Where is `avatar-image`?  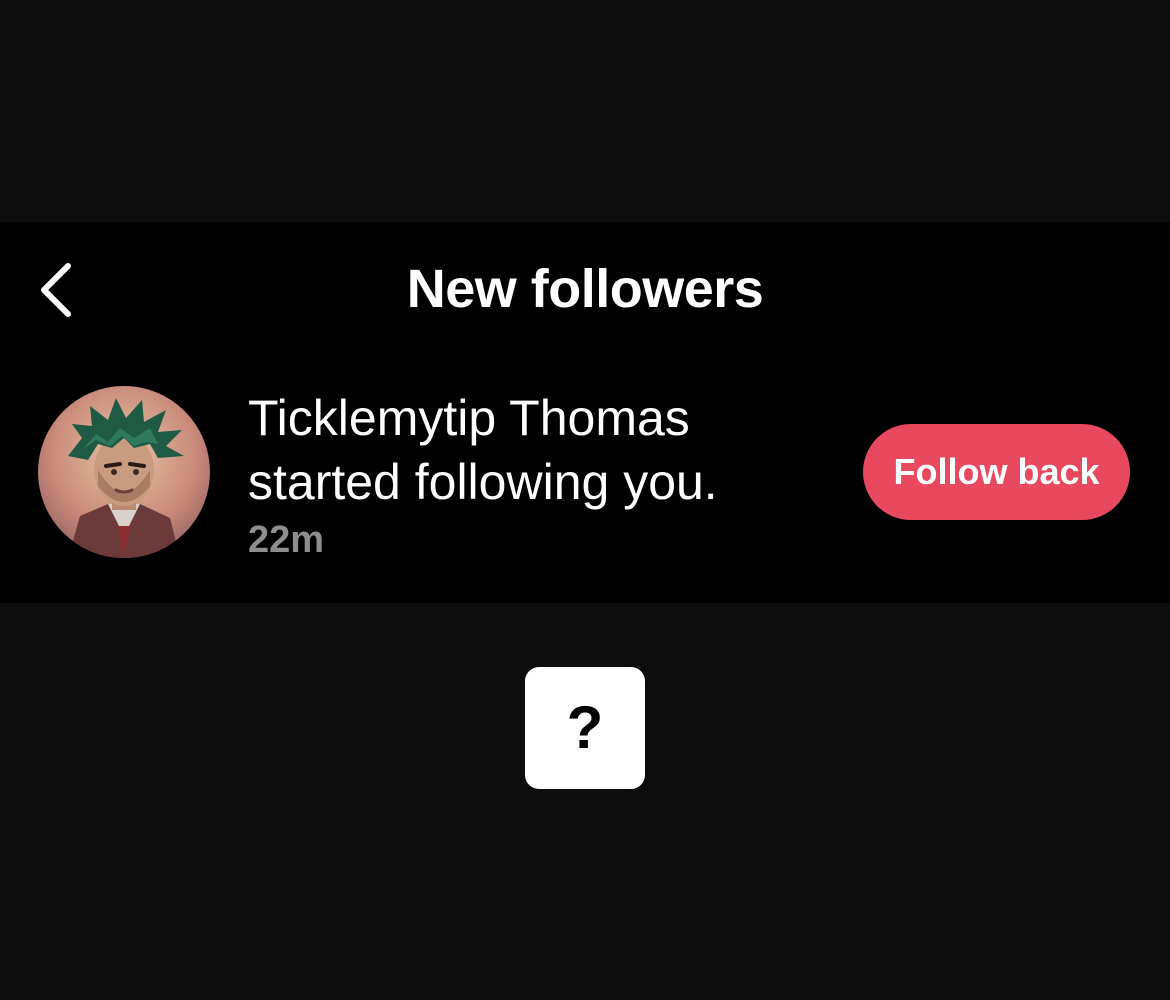
avatar-image is located at coordinates (124, 472).